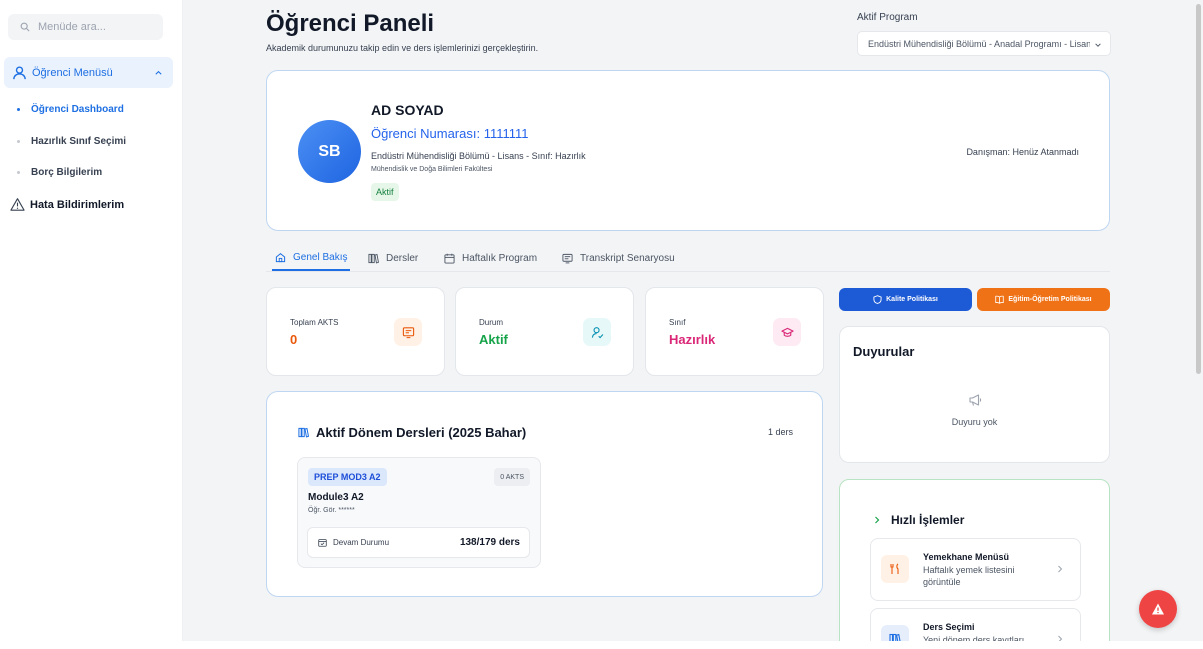  What do you see at coordinates (734, 331) in the screenshot?
I see `stat-card-class: Sınıf Hazırlık` at bounding box center [734, 331].